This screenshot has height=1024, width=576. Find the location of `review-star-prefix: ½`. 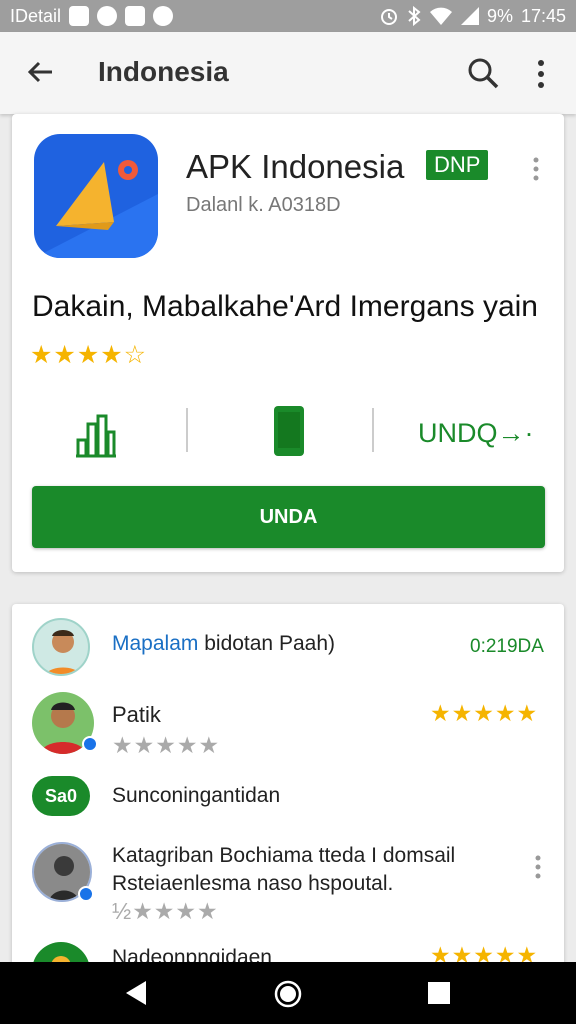

review-star-prefix: ½ is located at coordinates (122, 911).